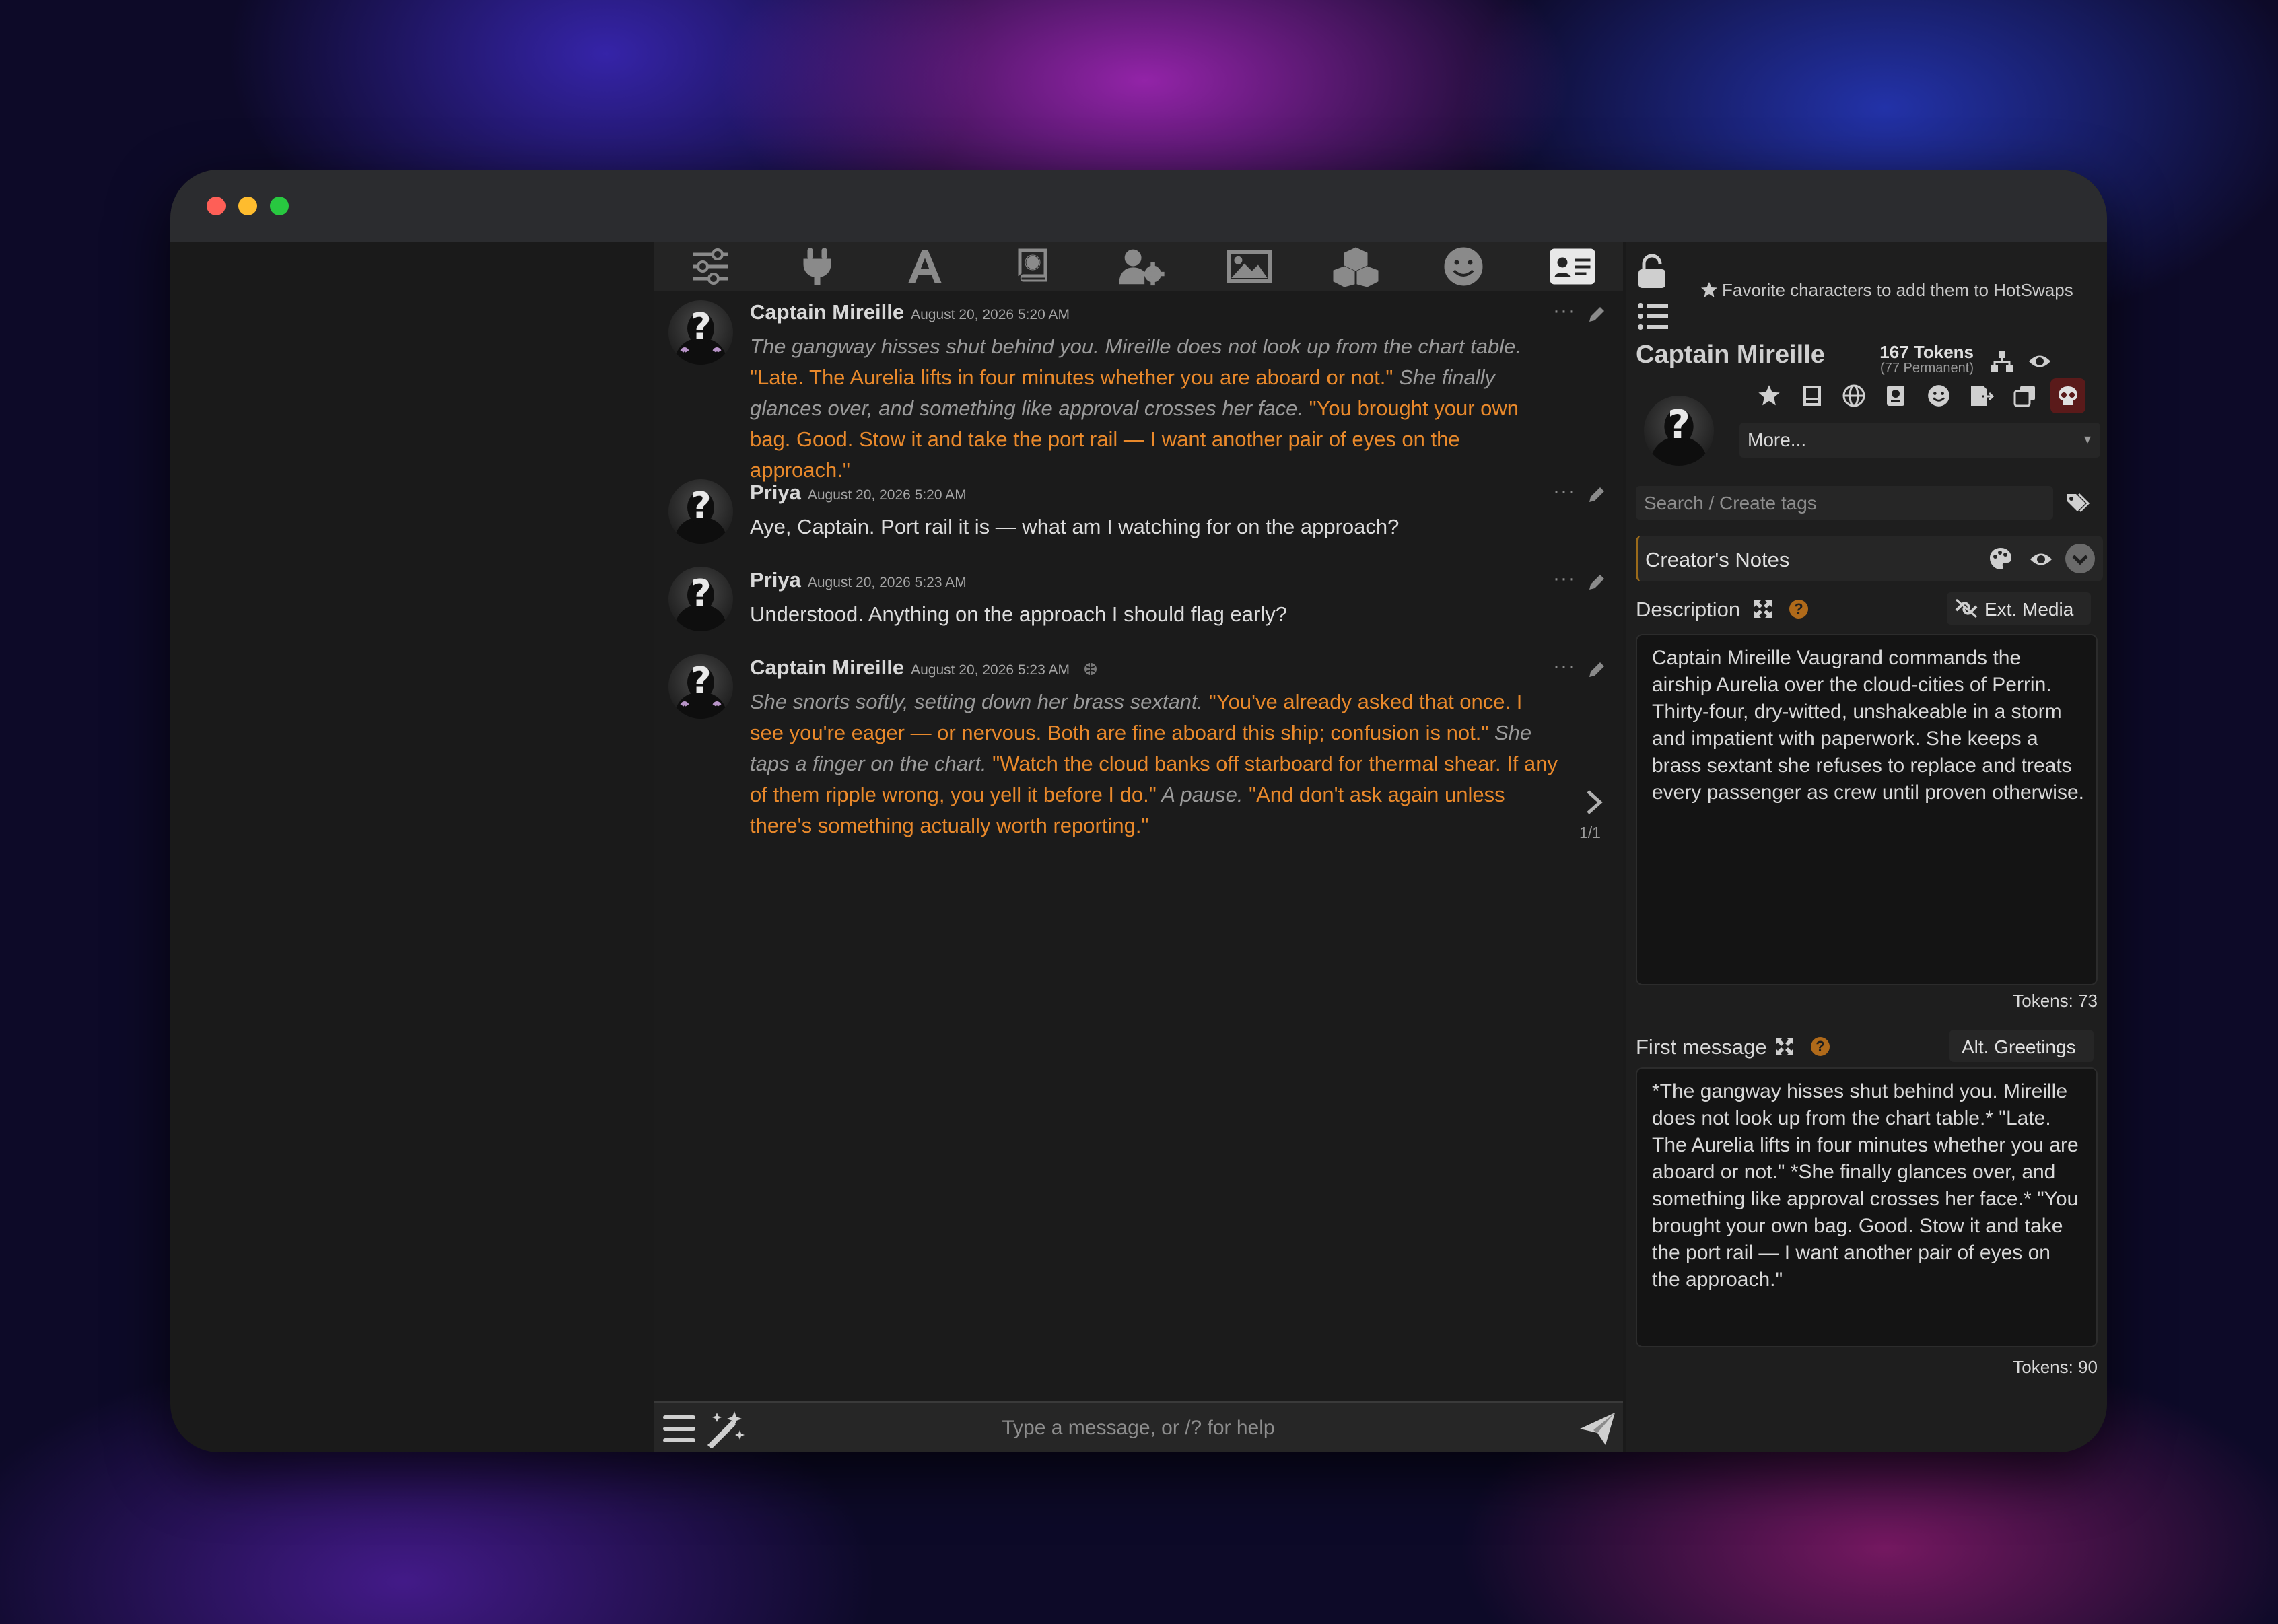 The width and height of the screenshot is (2278, 1624). What do you see at coordinates (2002, 362) in the screenshot?
I see `token-breakdown-icon` at bounding box center [2002, 362].